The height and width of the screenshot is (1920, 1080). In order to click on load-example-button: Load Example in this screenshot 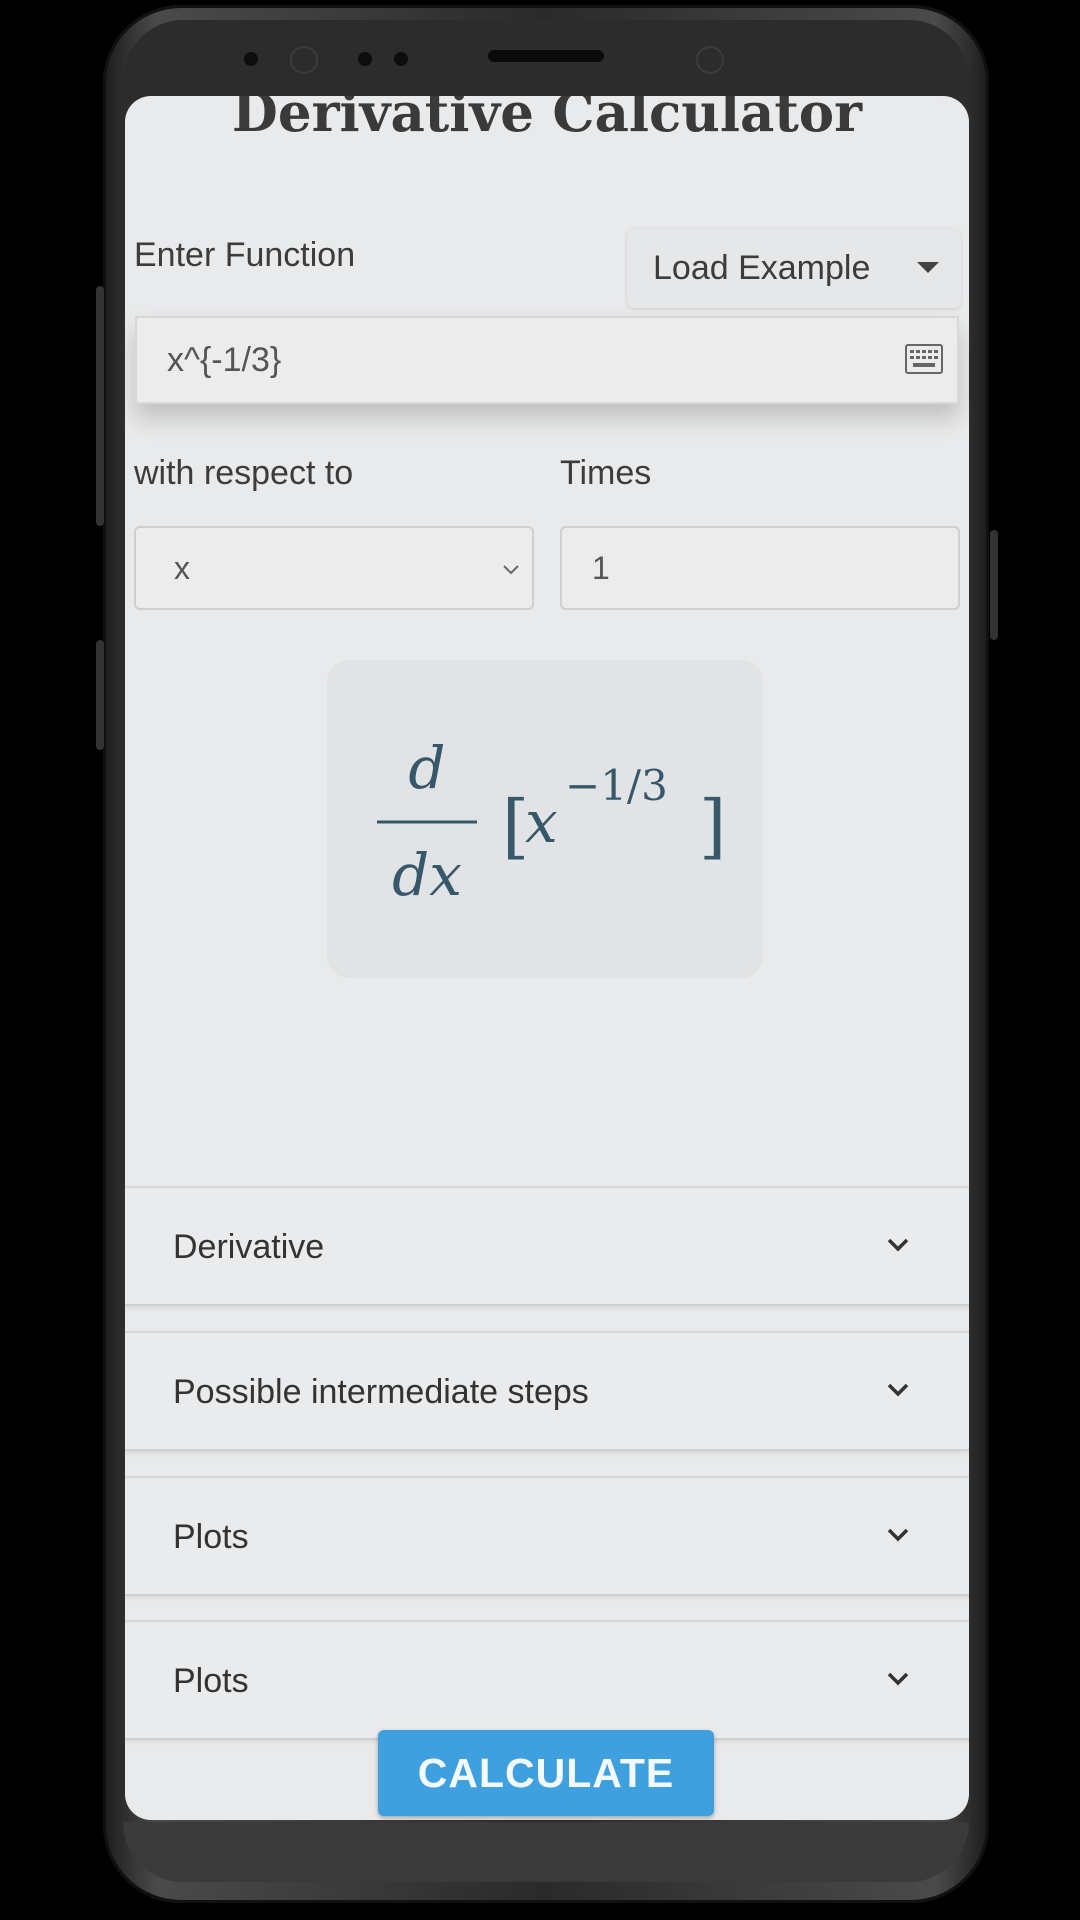, I will do `click(794, 268)`.